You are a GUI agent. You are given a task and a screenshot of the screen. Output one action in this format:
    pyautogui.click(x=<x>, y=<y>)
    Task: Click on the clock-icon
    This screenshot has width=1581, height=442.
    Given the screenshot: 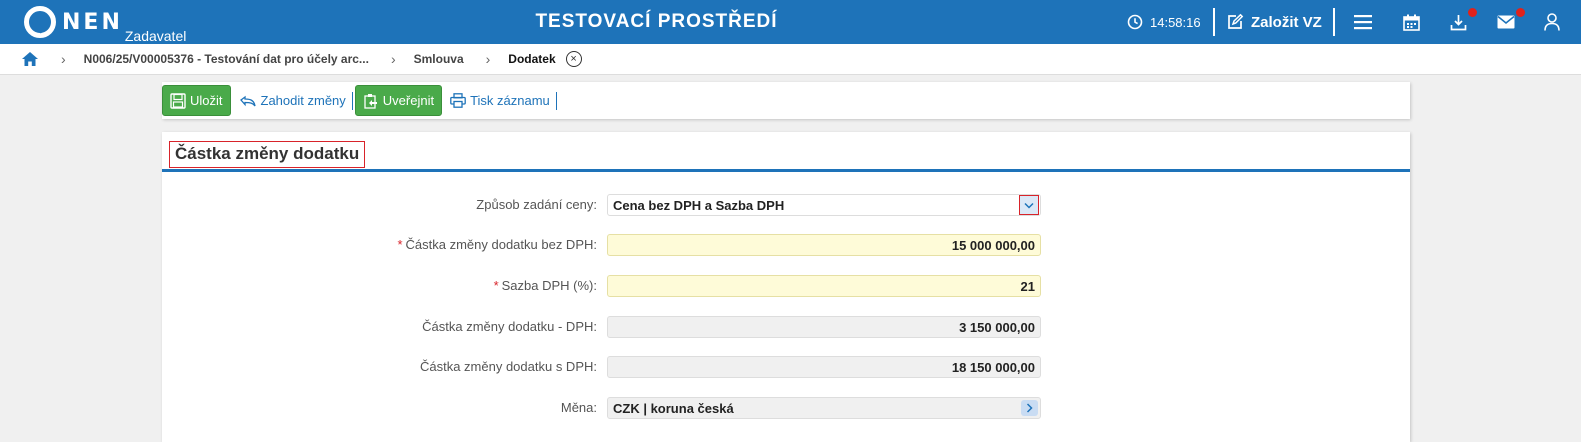 What is the action you would take?
    pyautogui.click(x=1135, y=22)
    